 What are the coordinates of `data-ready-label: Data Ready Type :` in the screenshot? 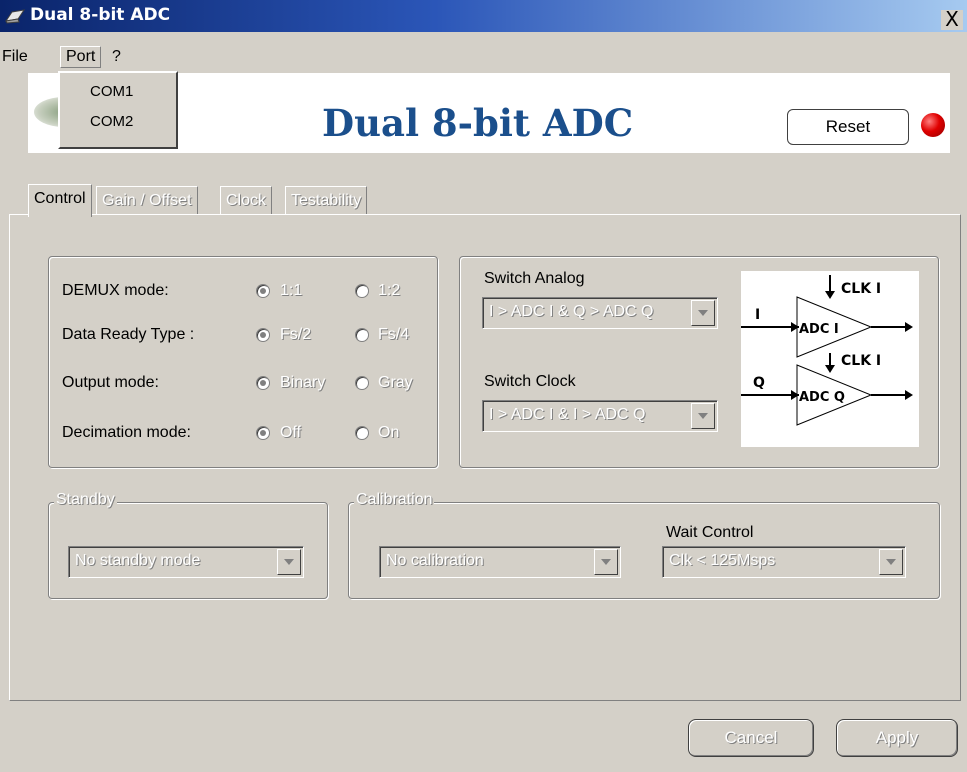 It's located at (128, 334).